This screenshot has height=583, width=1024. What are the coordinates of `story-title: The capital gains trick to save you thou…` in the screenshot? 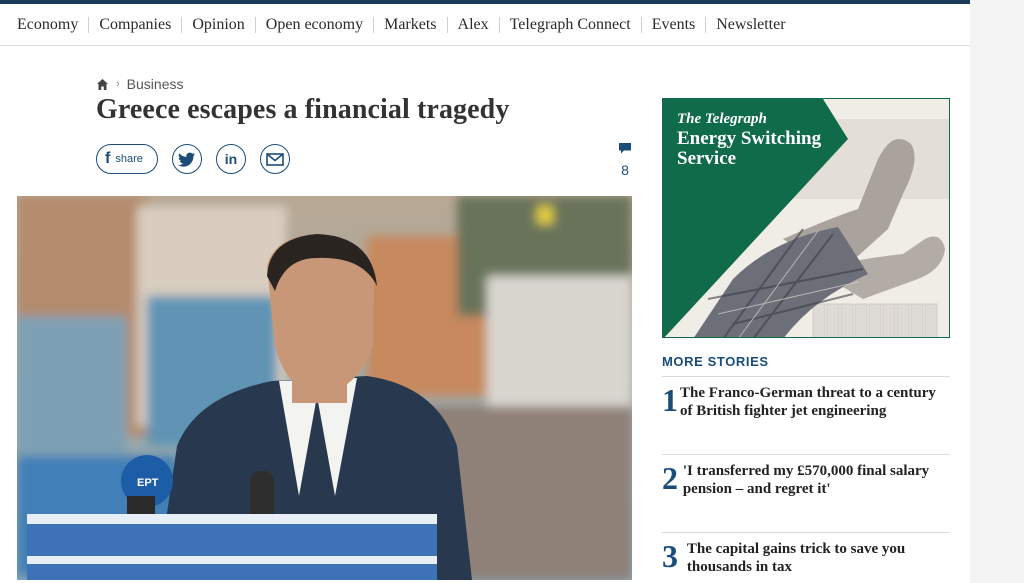 It's located at (818, 558).